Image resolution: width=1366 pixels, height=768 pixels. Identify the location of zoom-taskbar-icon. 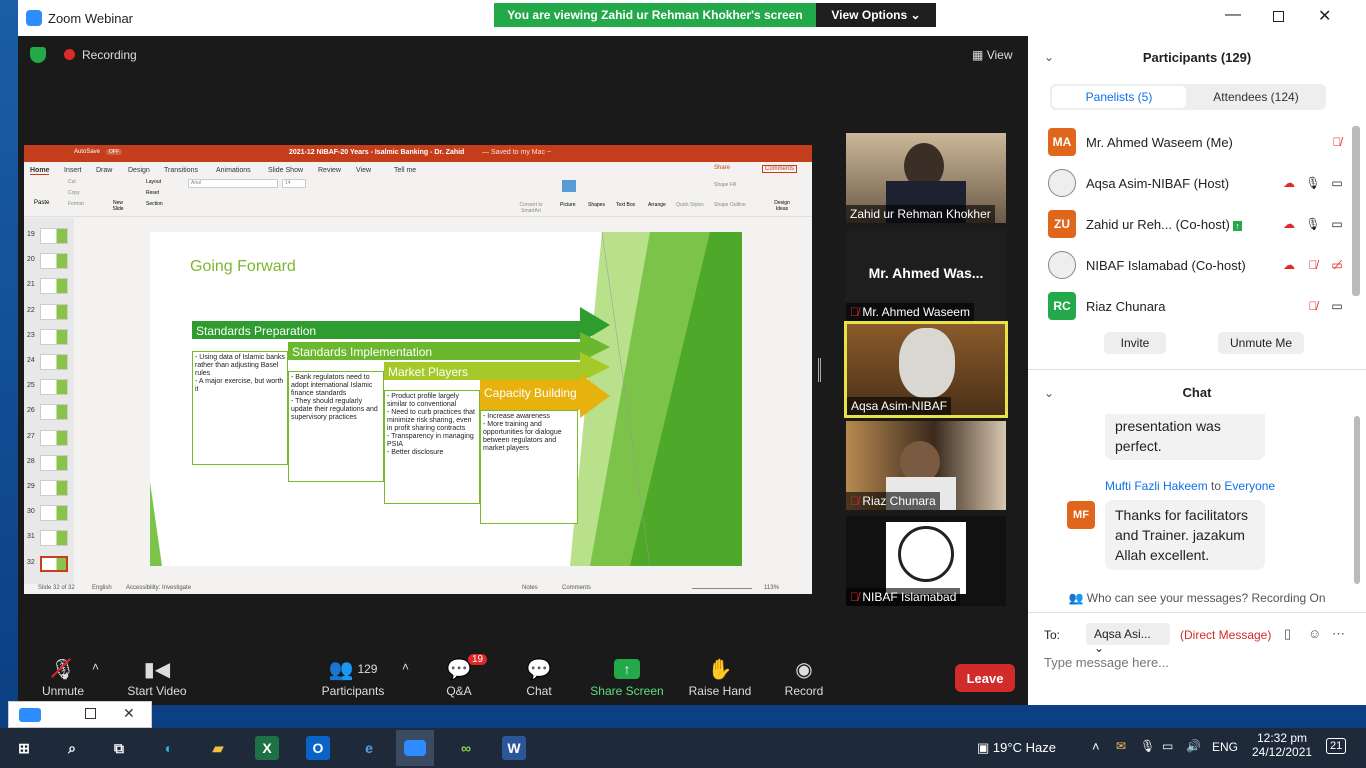
(415, 748).